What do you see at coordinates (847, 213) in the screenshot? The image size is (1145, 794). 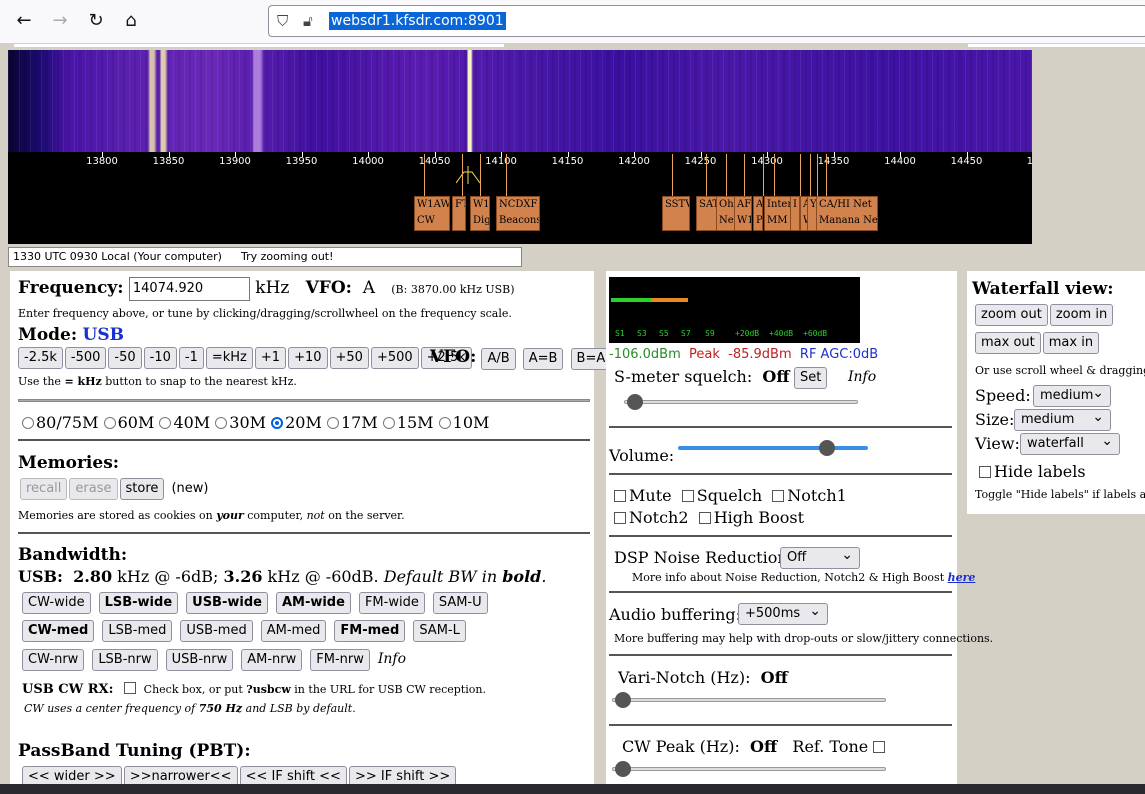 I see `band-label: CA/HI Net Manana Net` at bounding box center [847, 213].